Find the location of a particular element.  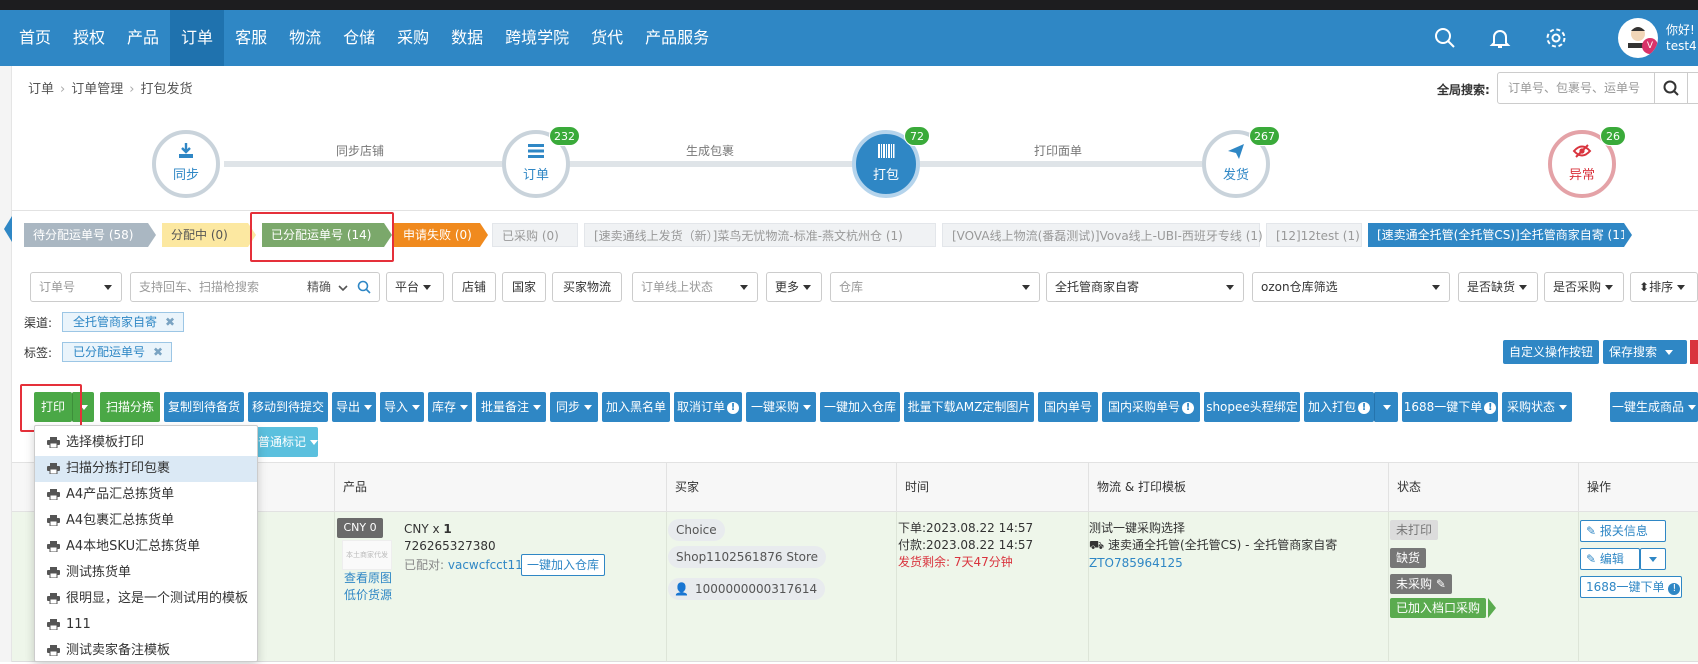

order-search-input: 支持回车、扫描枪搜索 精确 is located at coordinates (255, 287).